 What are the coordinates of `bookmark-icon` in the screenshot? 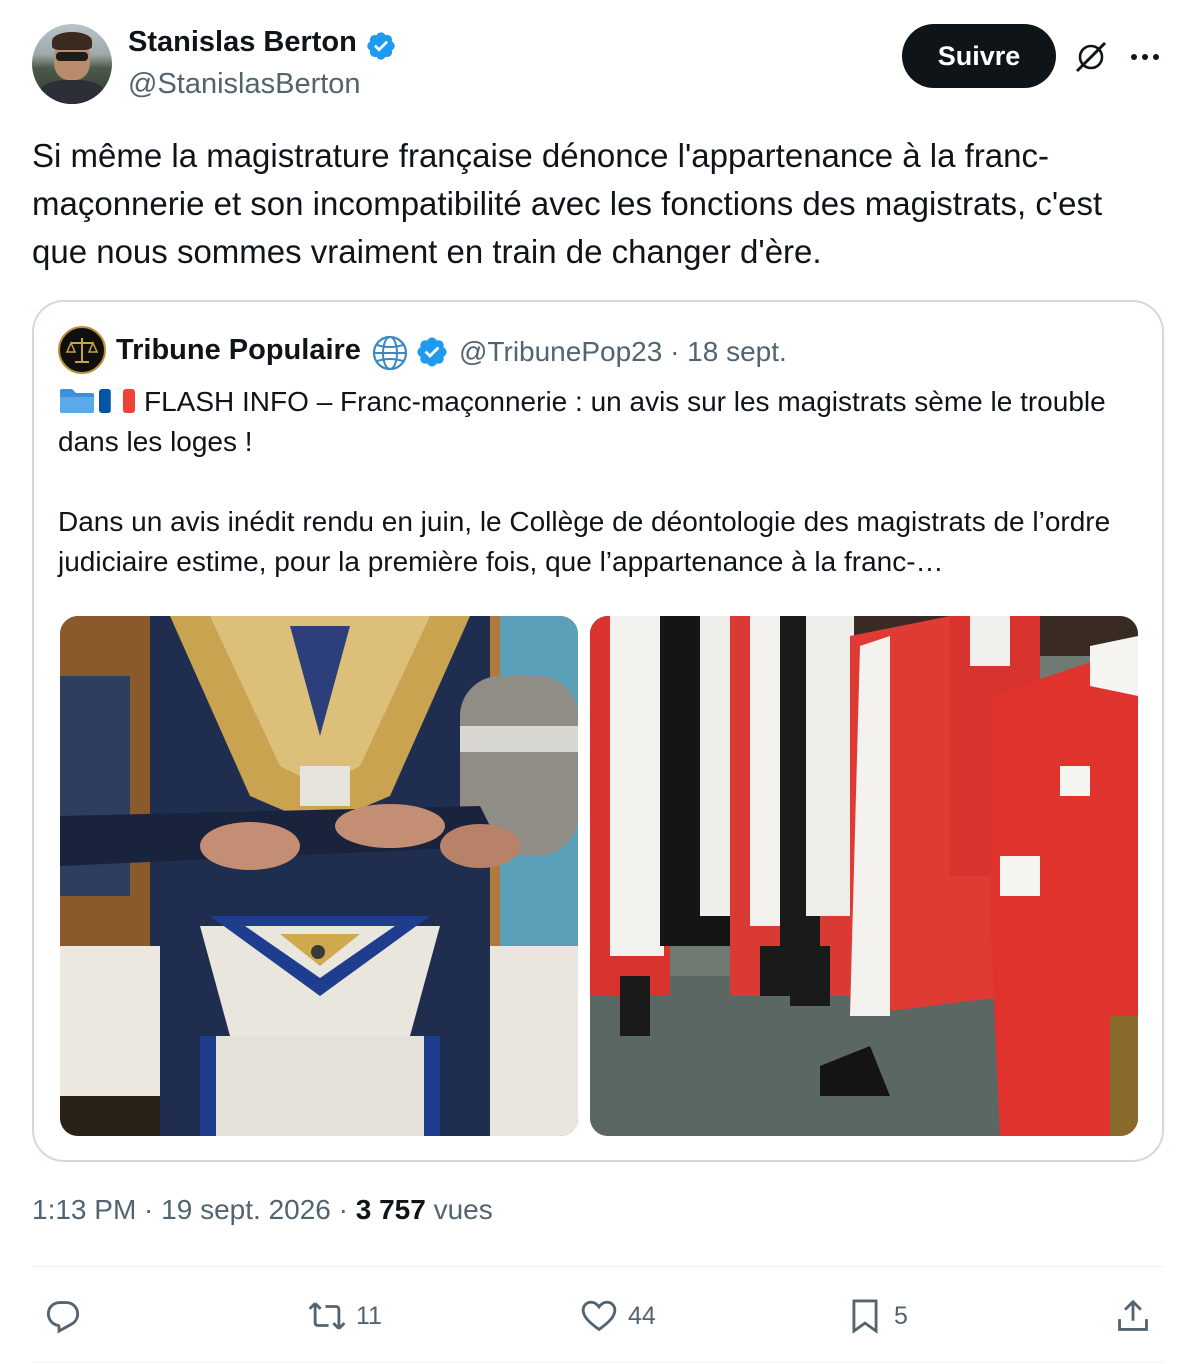 It's located at (865, 1316).